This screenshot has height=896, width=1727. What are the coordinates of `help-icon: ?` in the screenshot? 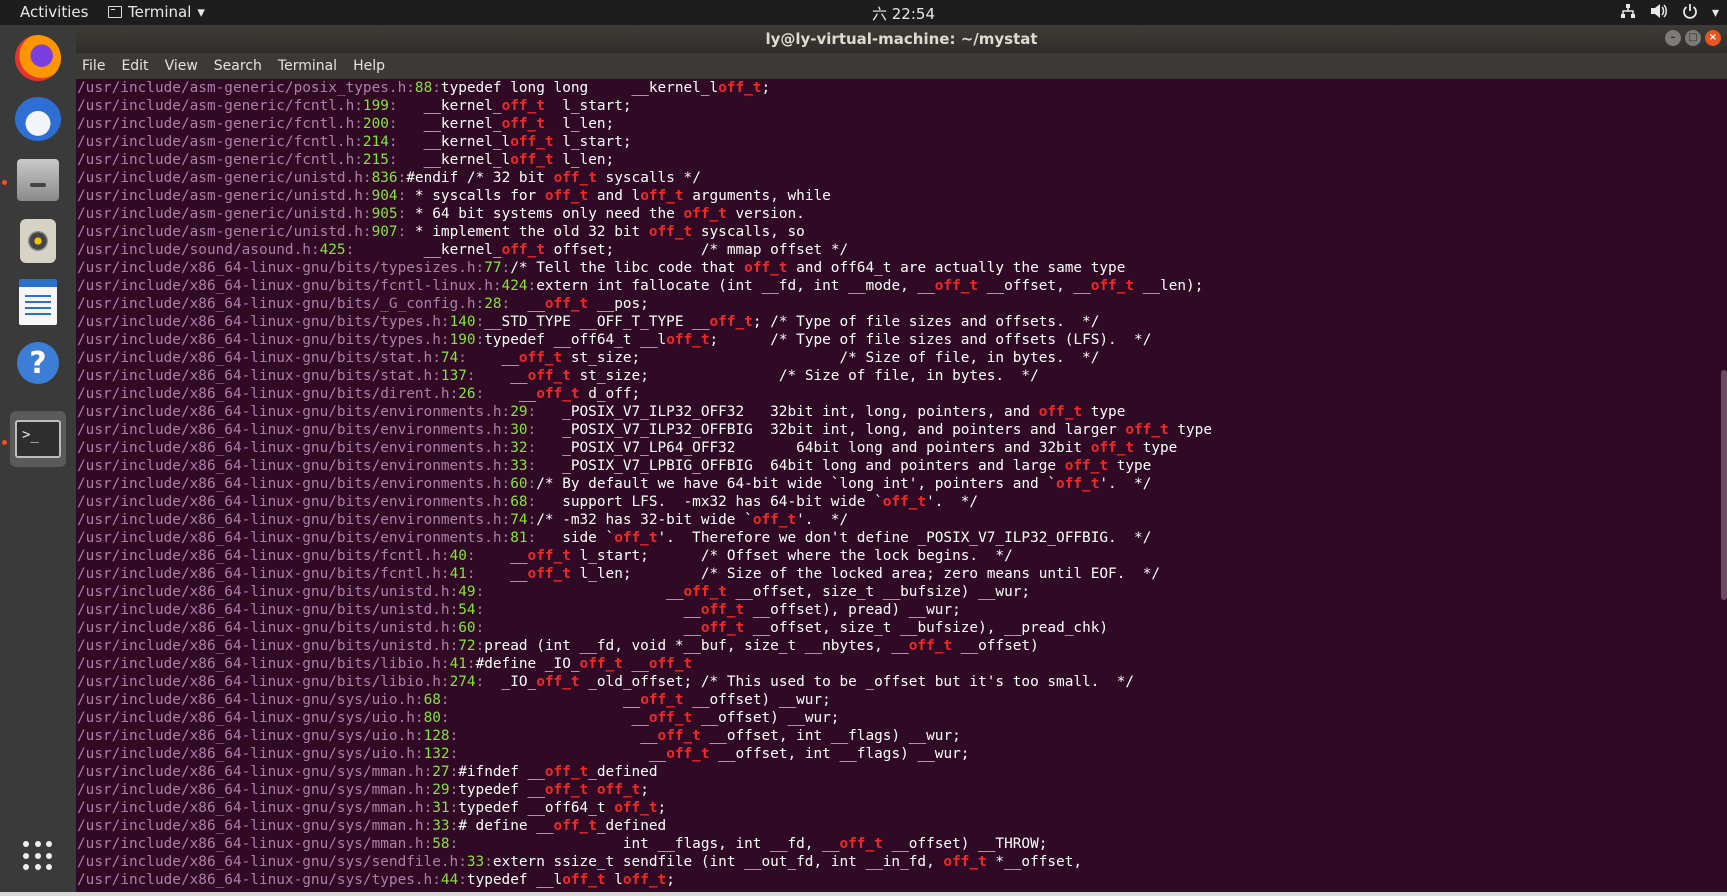 It's located at (38, 363).